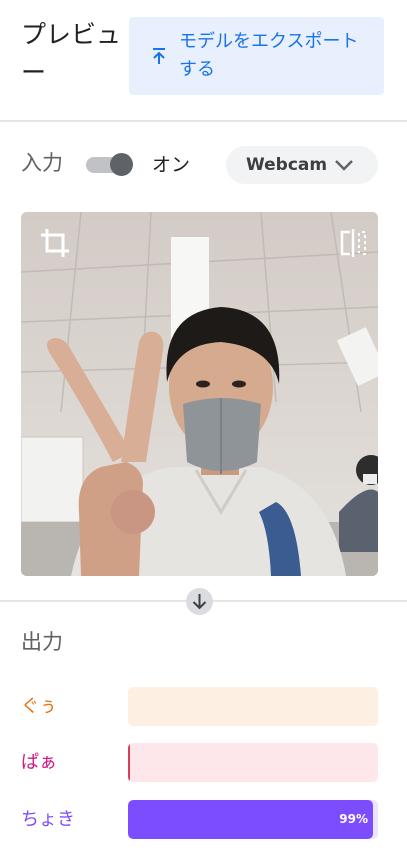 This screenshot has height=852, width=407. I want to click on dropdown-selected-value: Webcam, so click(287, 165).